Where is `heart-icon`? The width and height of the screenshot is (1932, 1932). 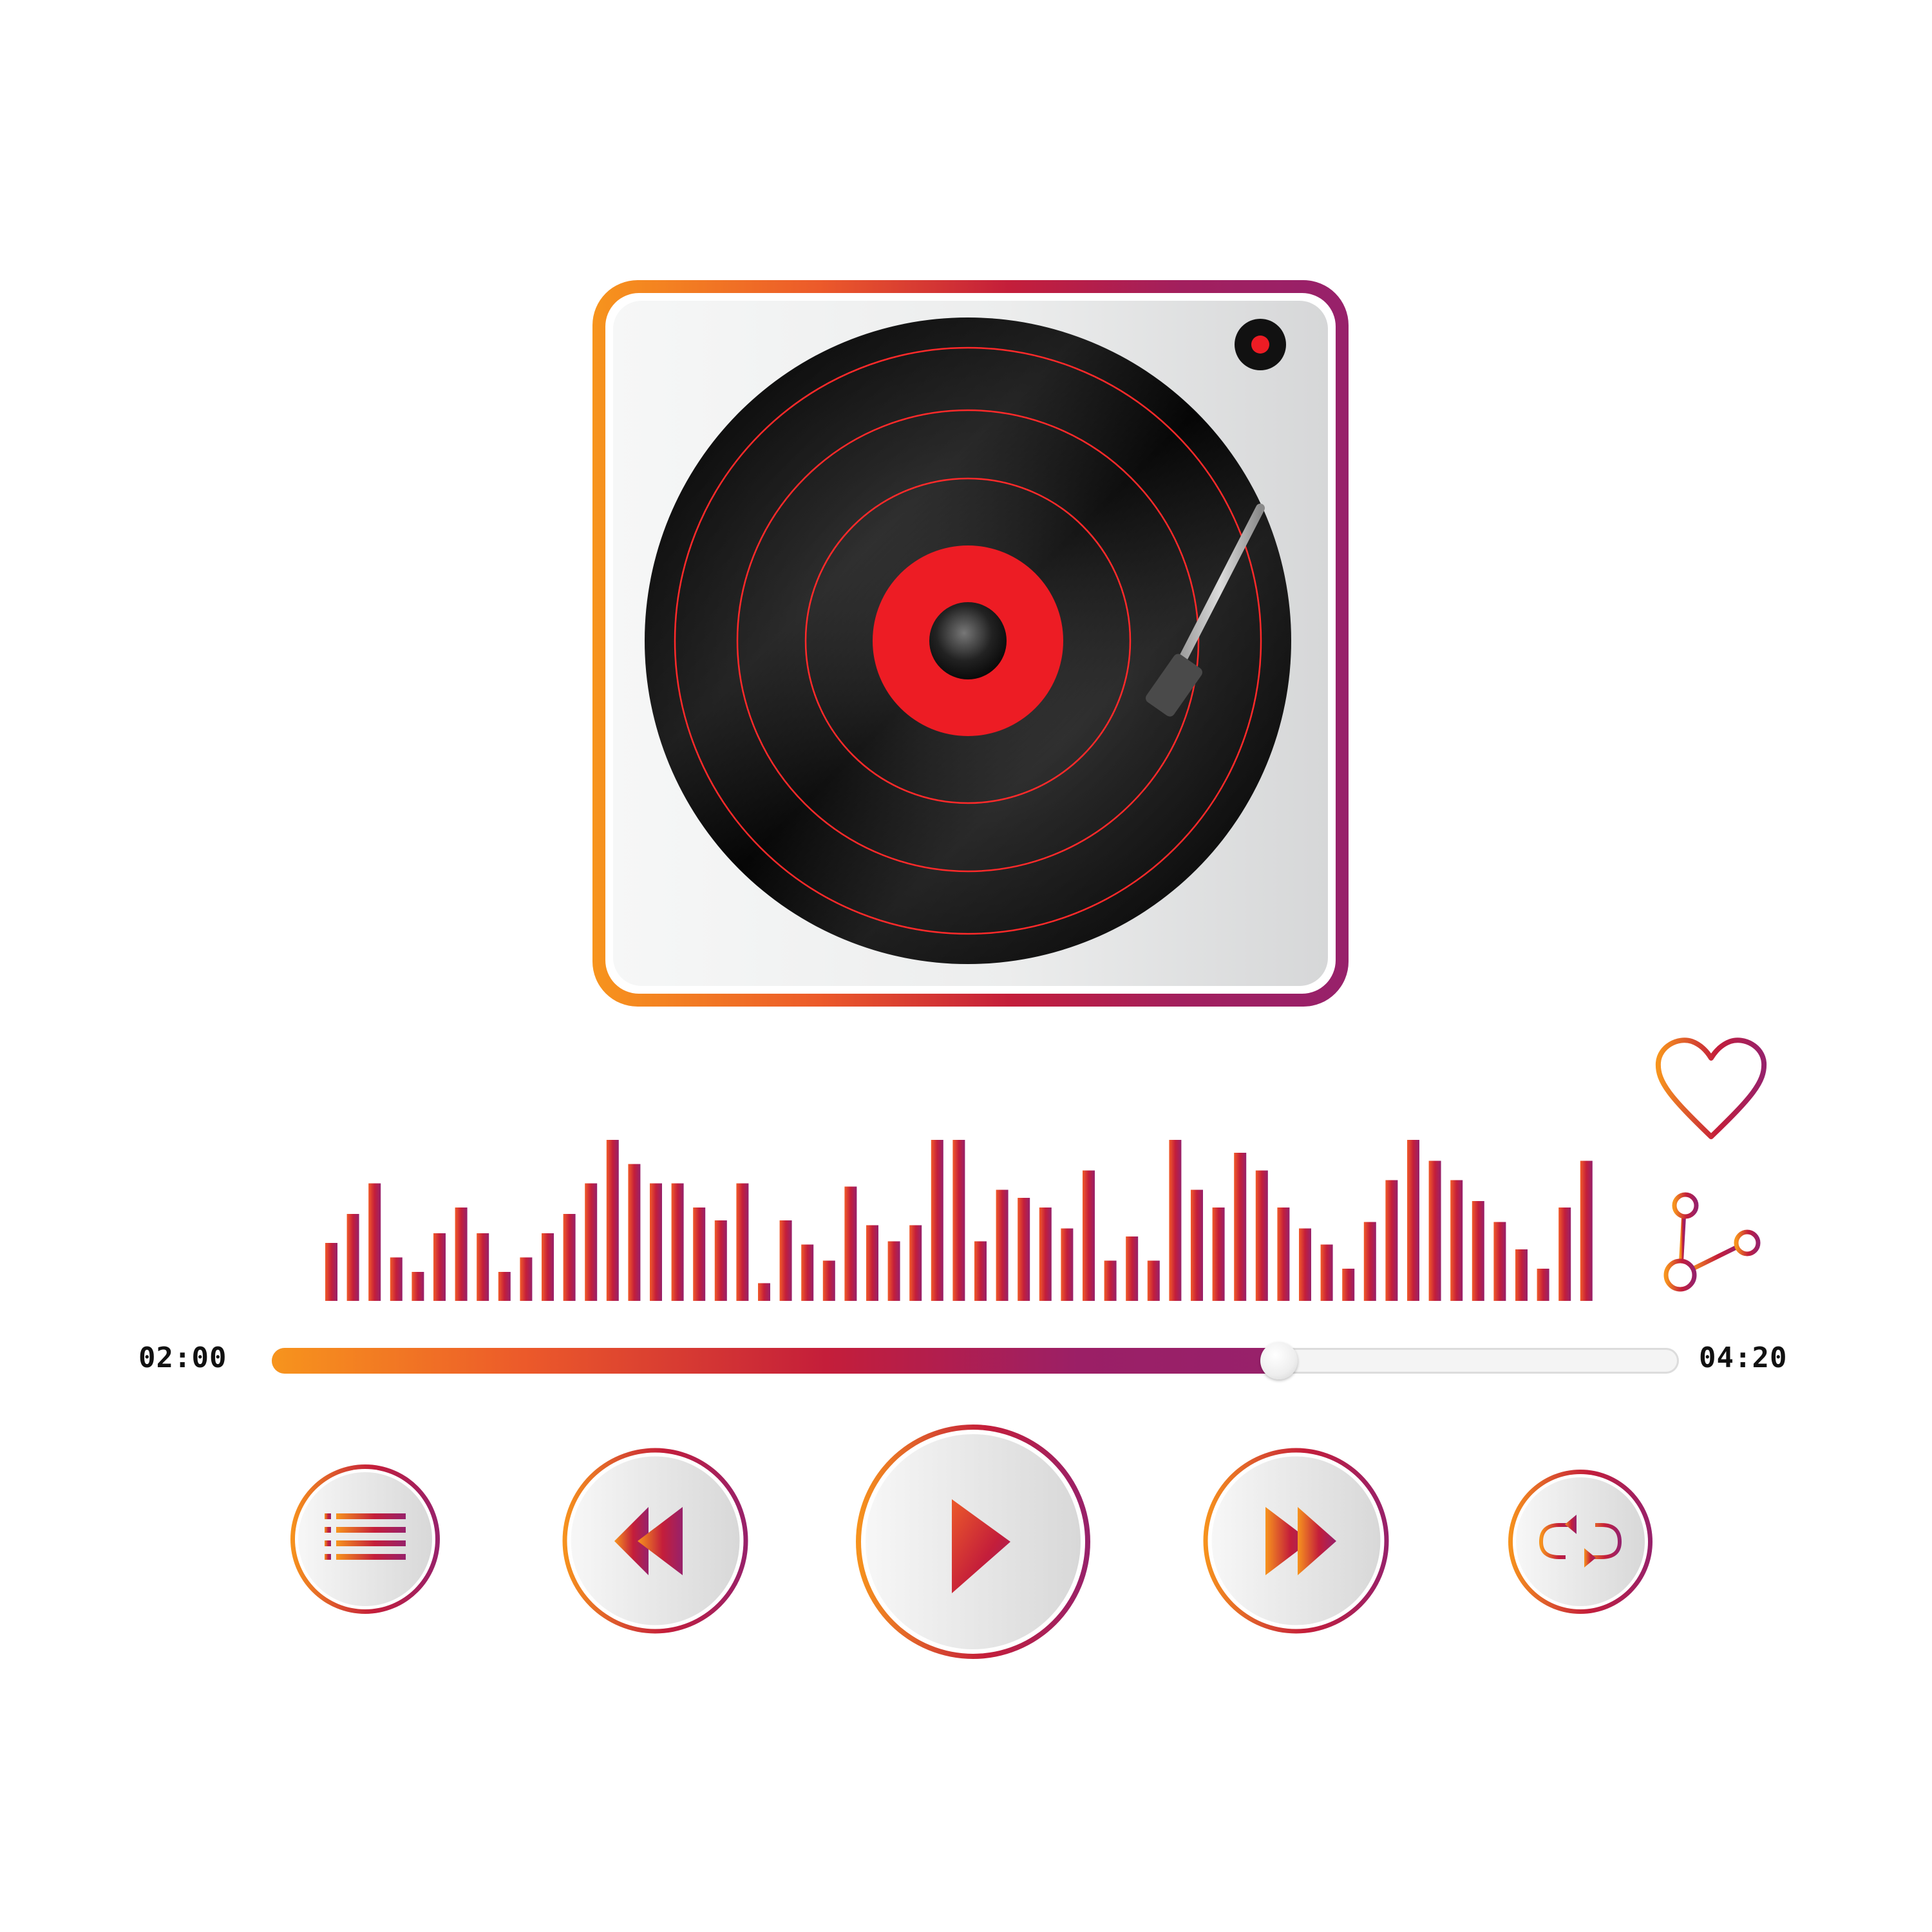 heart-icon is located at coordinates (1711, 1088).